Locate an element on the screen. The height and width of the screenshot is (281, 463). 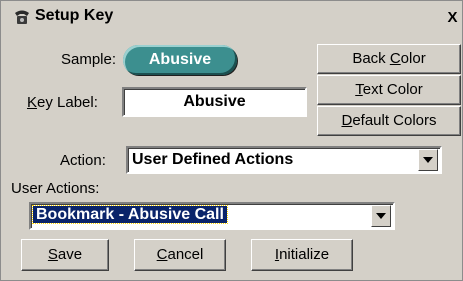
user-actions-select: Bookmark - Abusive Call is located at coordinates (212, 216).